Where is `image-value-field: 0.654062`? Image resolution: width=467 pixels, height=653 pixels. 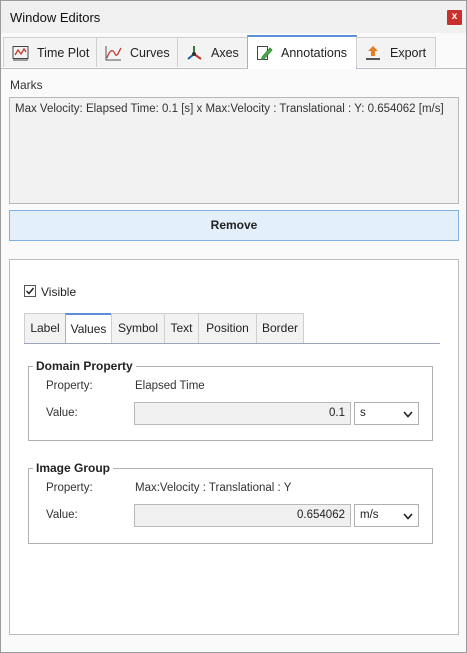 image-value-field: 0.654062 is located at coordinates (242, 515).